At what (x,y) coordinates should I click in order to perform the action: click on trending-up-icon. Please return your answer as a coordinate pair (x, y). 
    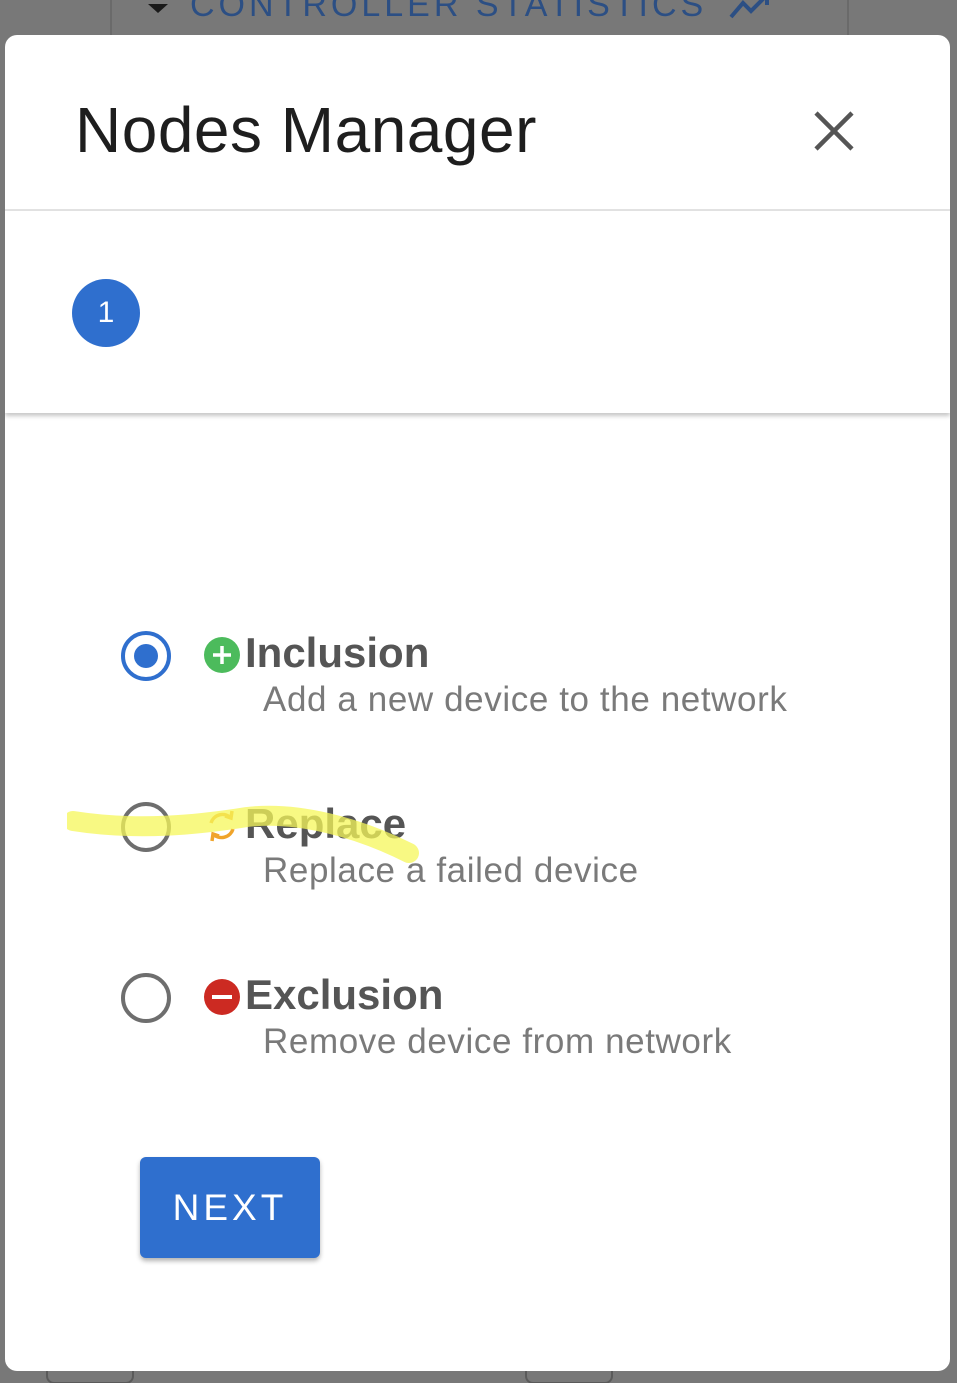
    Looking at the image, I should click on (749, 9).